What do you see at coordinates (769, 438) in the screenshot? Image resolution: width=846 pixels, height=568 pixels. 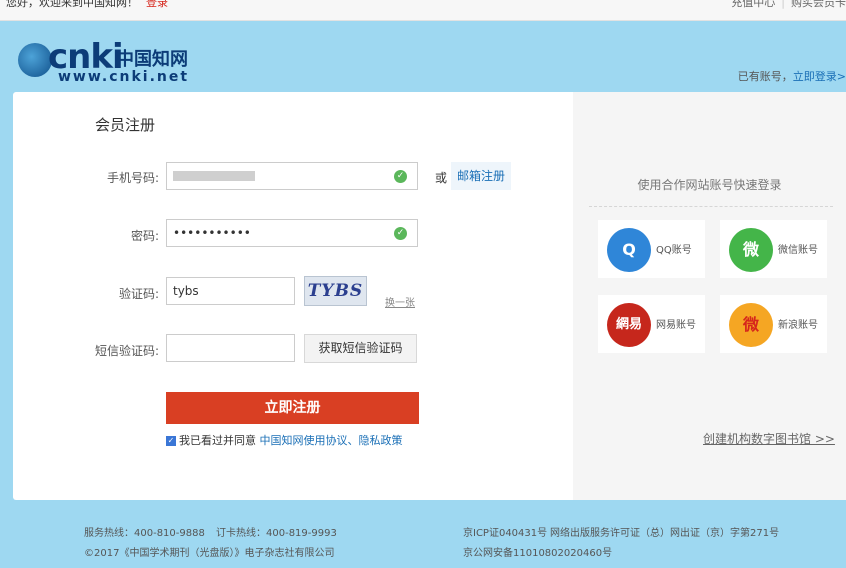 I see `create-library-link: 创建机构数字图书馆 >>` at bounding box center [769, 438].